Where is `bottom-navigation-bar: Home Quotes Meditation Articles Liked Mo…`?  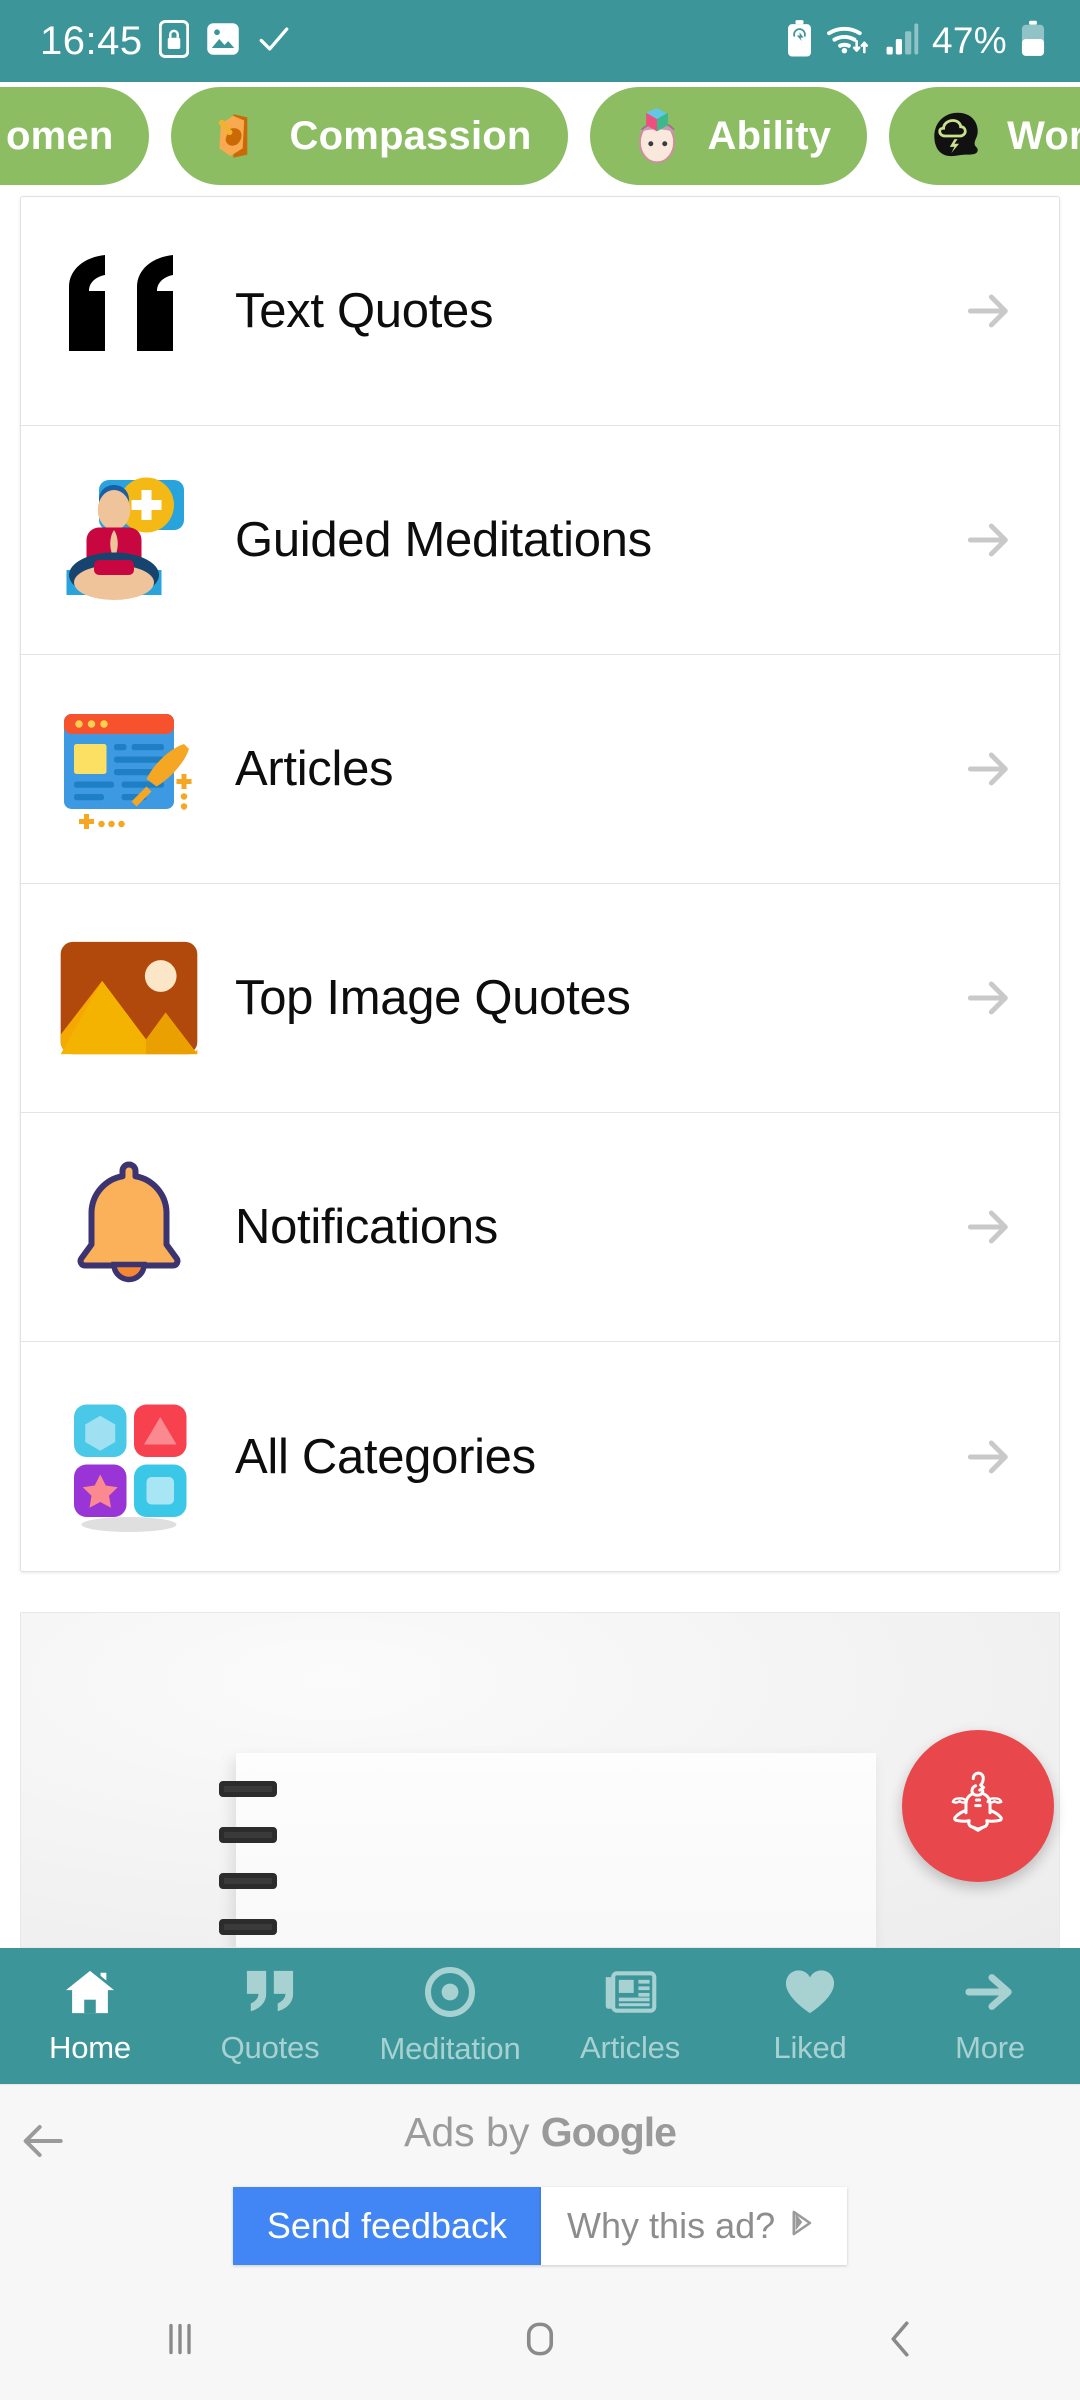
bottom-navigation-bar: Home Quotes Meditation Articles Liked Mo… is located at coordinates (540, 2016).